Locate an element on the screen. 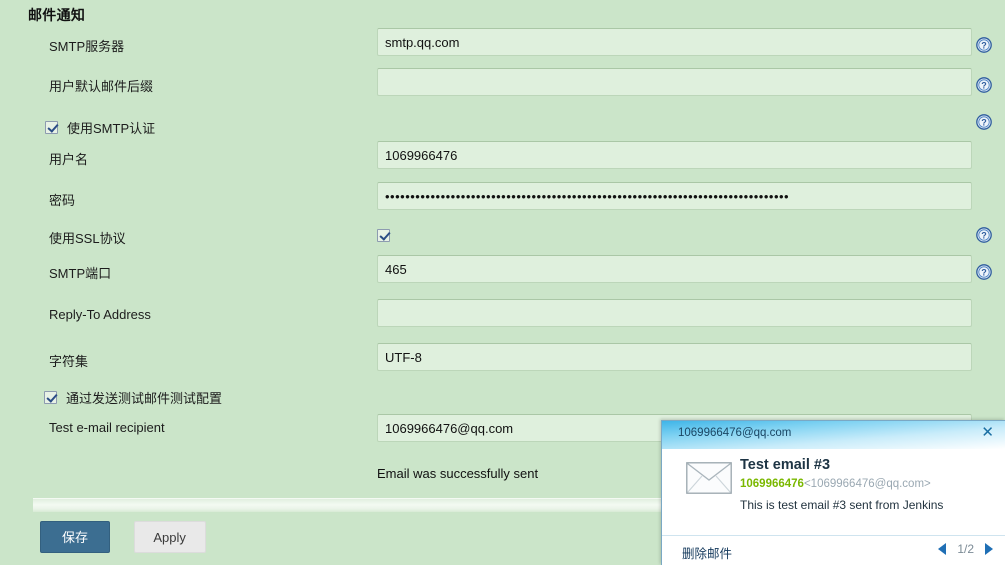  reply-to-input is located at coordinates (674, 313).